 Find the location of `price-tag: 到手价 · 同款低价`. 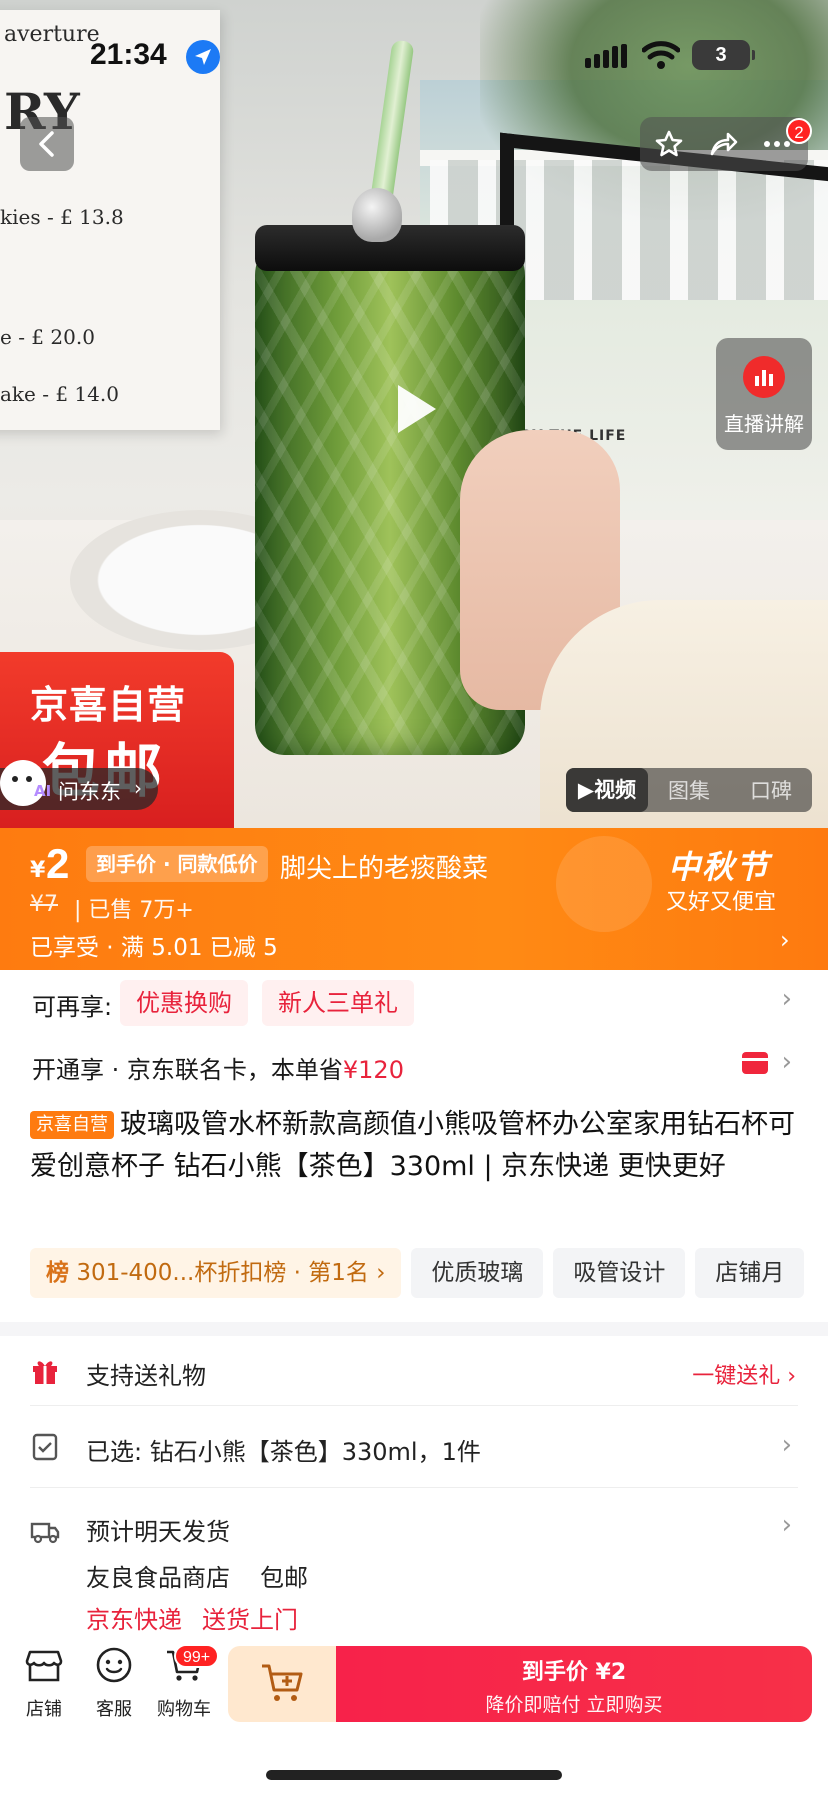

price-tag: 到手价 · 同款低价 is located at coordinates (177, 864).